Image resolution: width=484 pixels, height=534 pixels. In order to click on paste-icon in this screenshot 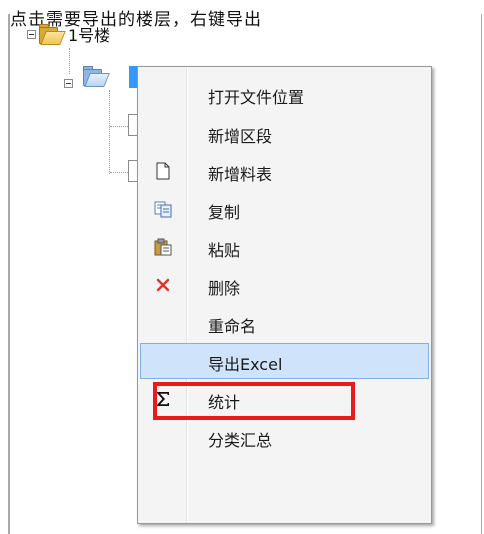, I will do `click(163, 247)`.